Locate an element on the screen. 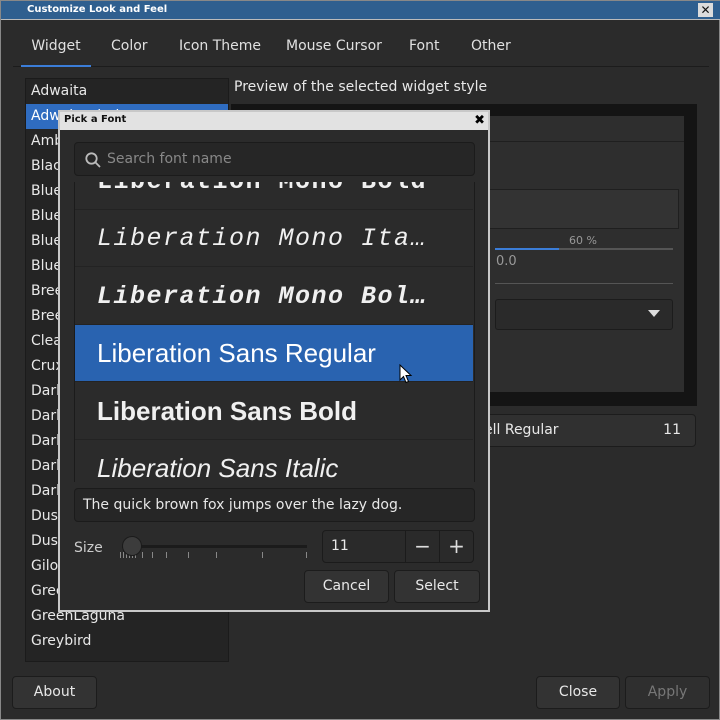 Image resolution: width=720 pixels, height=720 pixels. preview-slider is located at coordinates (584, 283).